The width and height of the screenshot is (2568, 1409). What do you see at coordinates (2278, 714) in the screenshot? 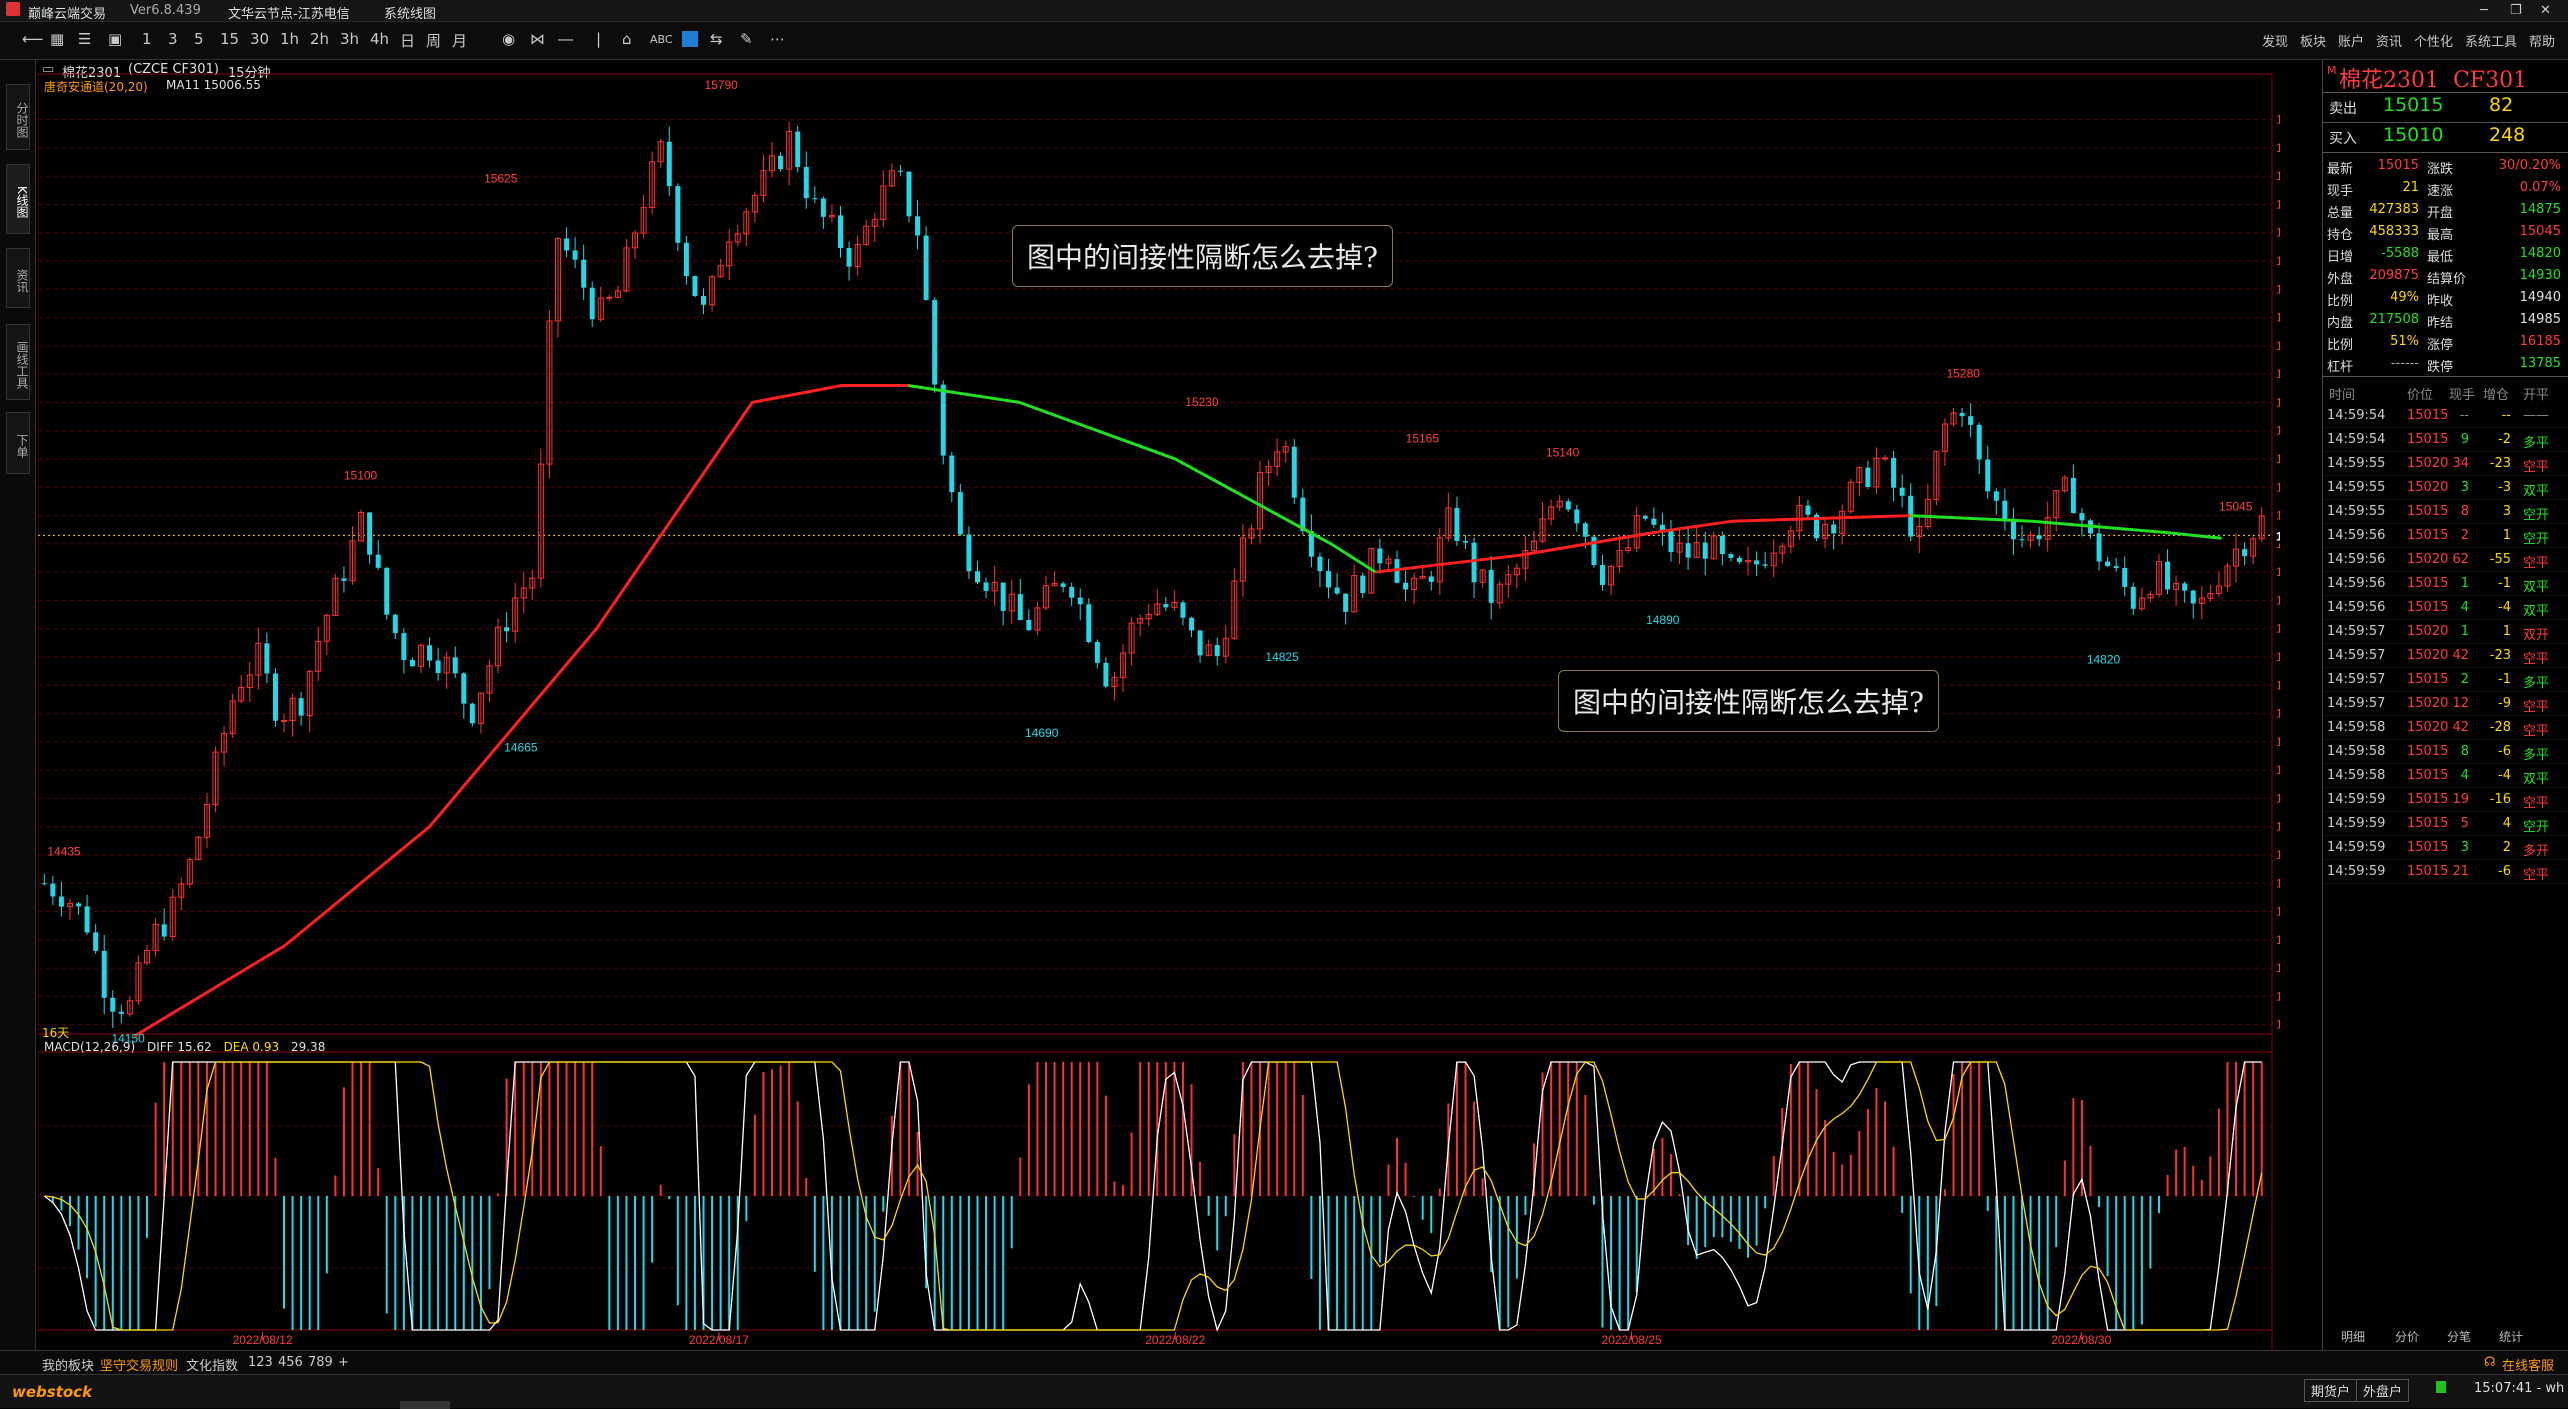
I see `price-tick-11: 14700` at bounding box center [2278, 714].